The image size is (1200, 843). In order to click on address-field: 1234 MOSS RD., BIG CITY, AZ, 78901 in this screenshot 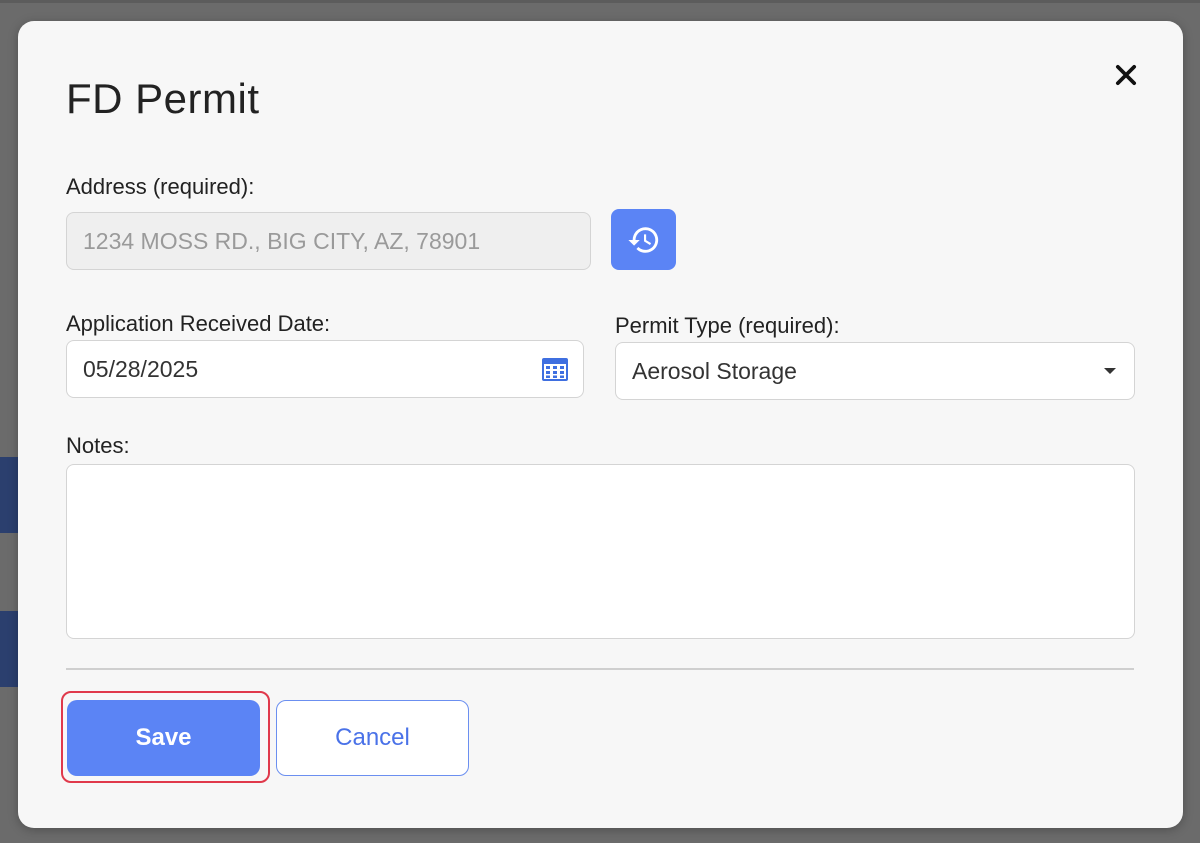, I will do `click(328, 241)`.